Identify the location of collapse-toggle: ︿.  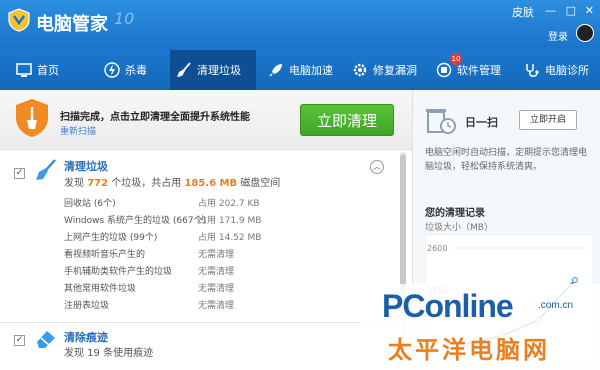
(377, 167).